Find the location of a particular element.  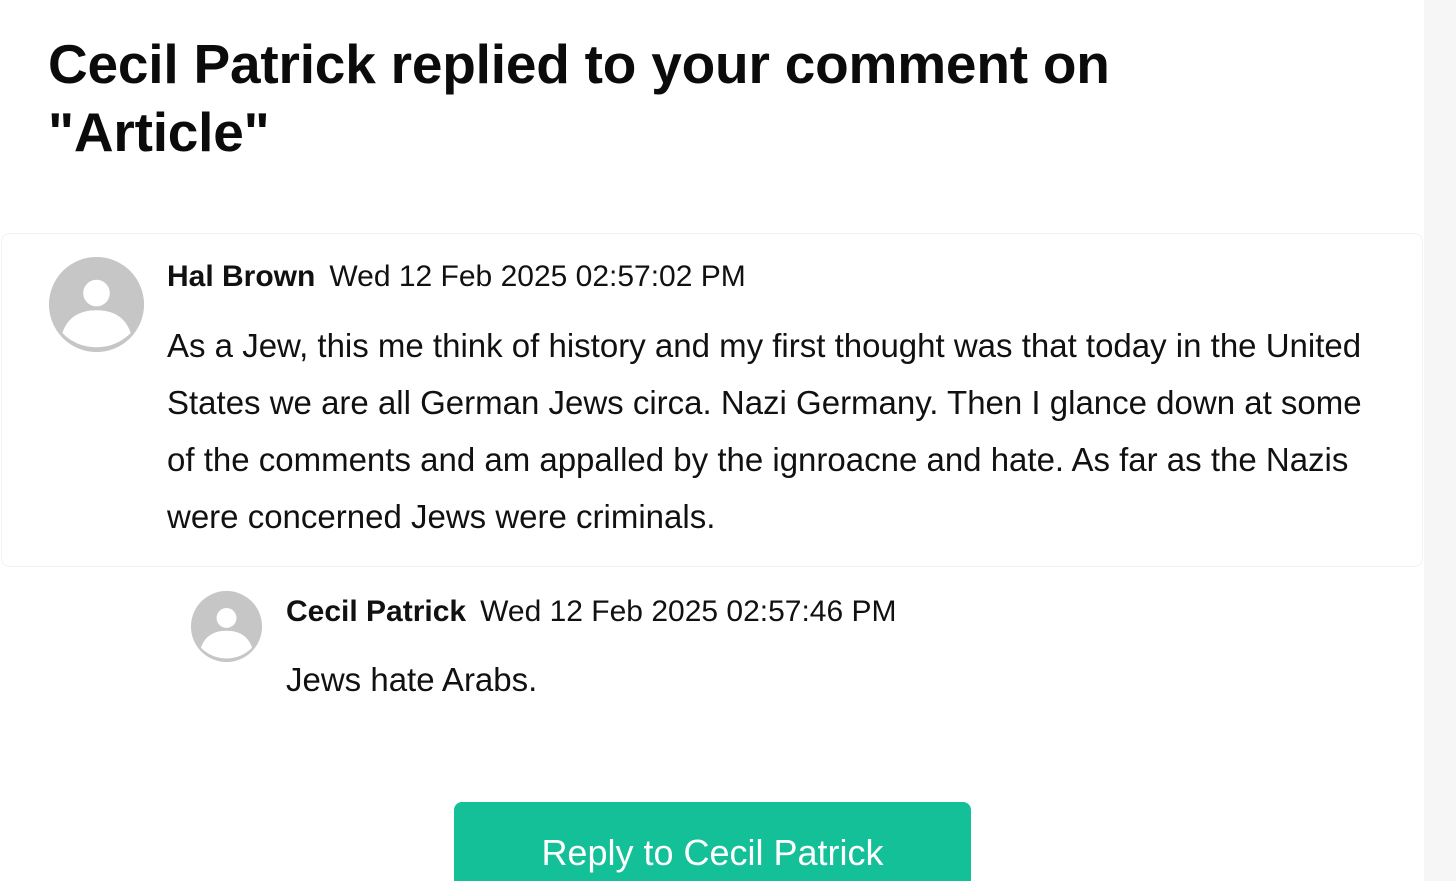

user-avatar-icon is located at coordinates (96, 304).